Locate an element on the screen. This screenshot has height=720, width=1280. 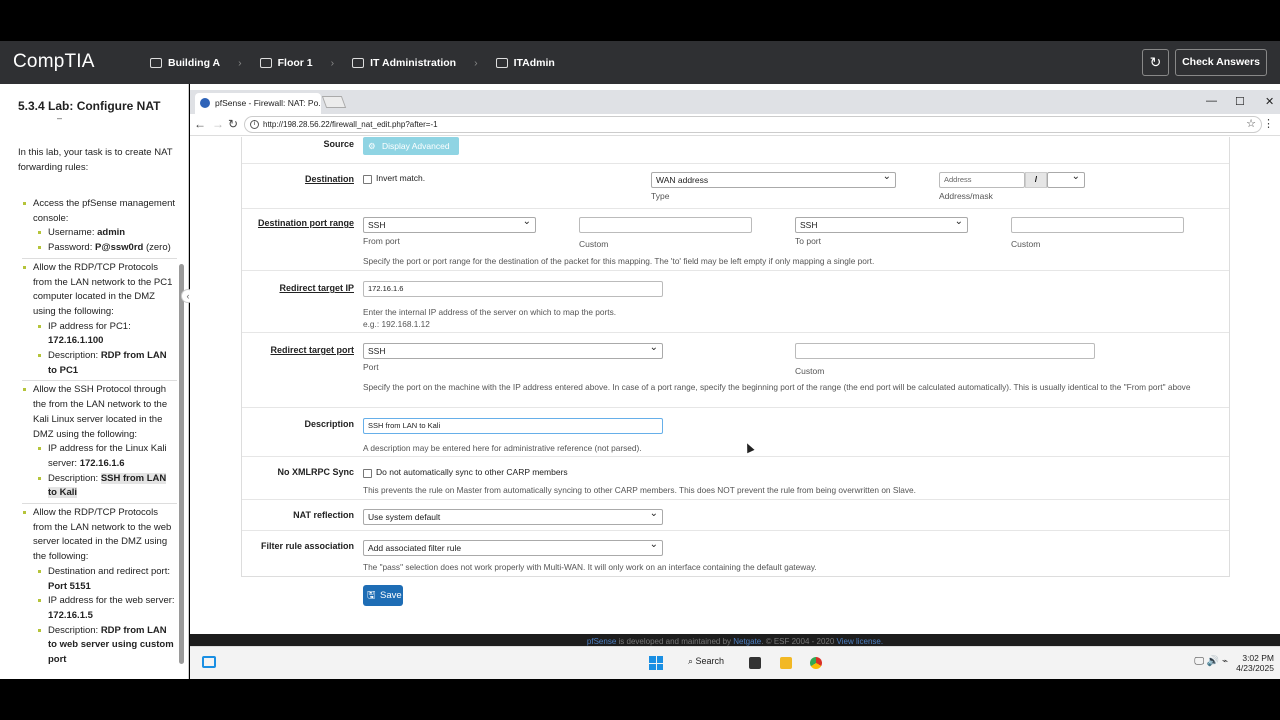
check-answers-button: Check Answers is located at coordinates (1221, 62).